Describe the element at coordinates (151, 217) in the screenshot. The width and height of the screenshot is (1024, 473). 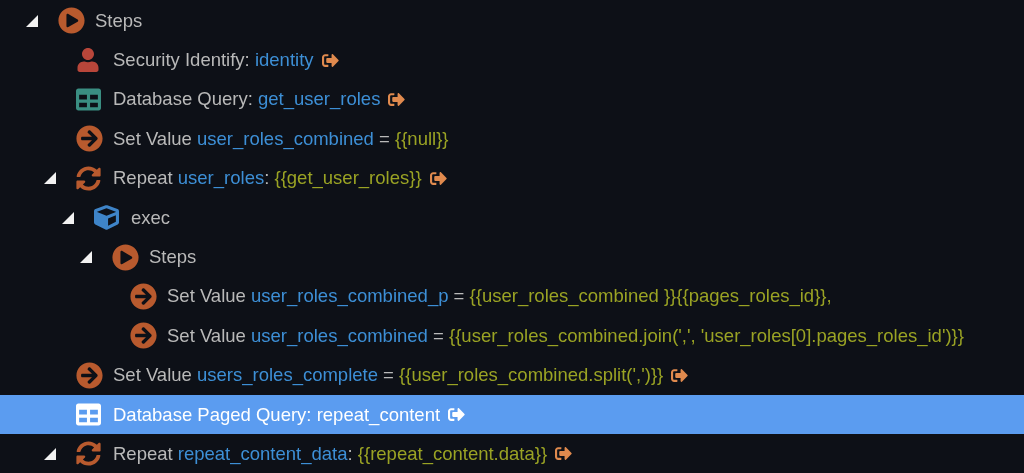
I see `node-label: exec` at that location.